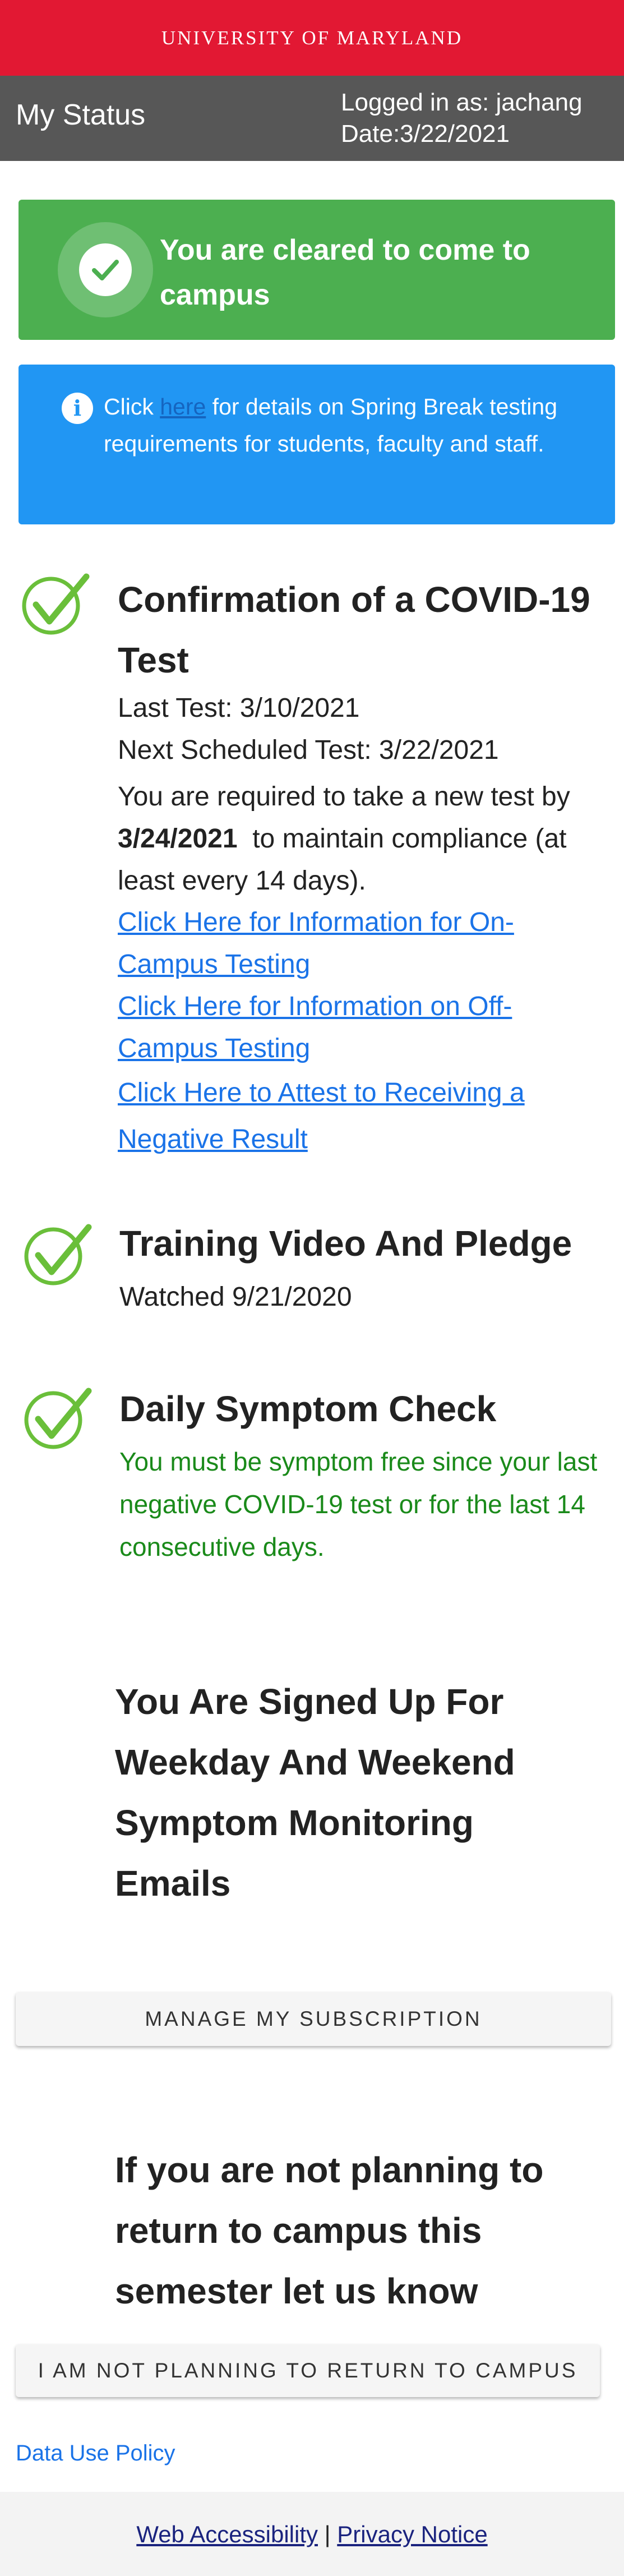  Describe the element at coordinates (239, 708) in the screenshot. I see `last-test: Last Test: 3/10/2021` at that location.